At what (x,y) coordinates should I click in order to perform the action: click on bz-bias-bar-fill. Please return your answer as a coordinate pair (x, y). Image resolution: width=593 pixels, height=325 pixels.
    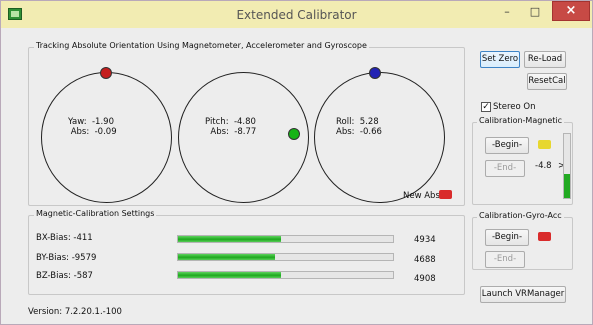
    Looking at the image, I should click on (230, 275).